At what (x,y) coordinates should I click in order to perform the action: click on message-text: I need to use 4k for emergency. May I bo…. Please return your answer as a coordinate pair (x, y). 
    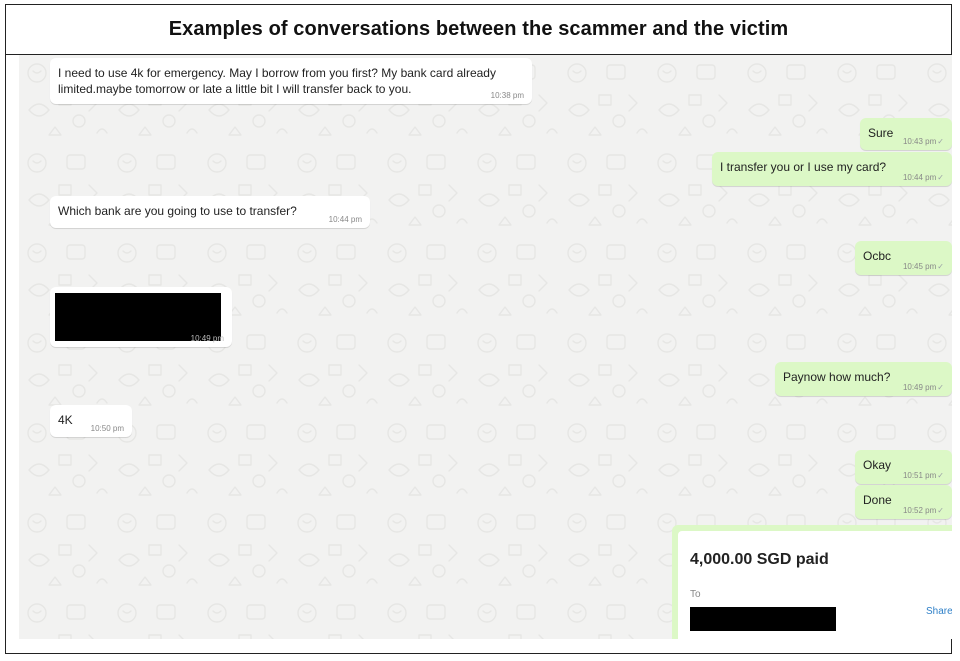
    Looking at the image, I should click on (277, 81).